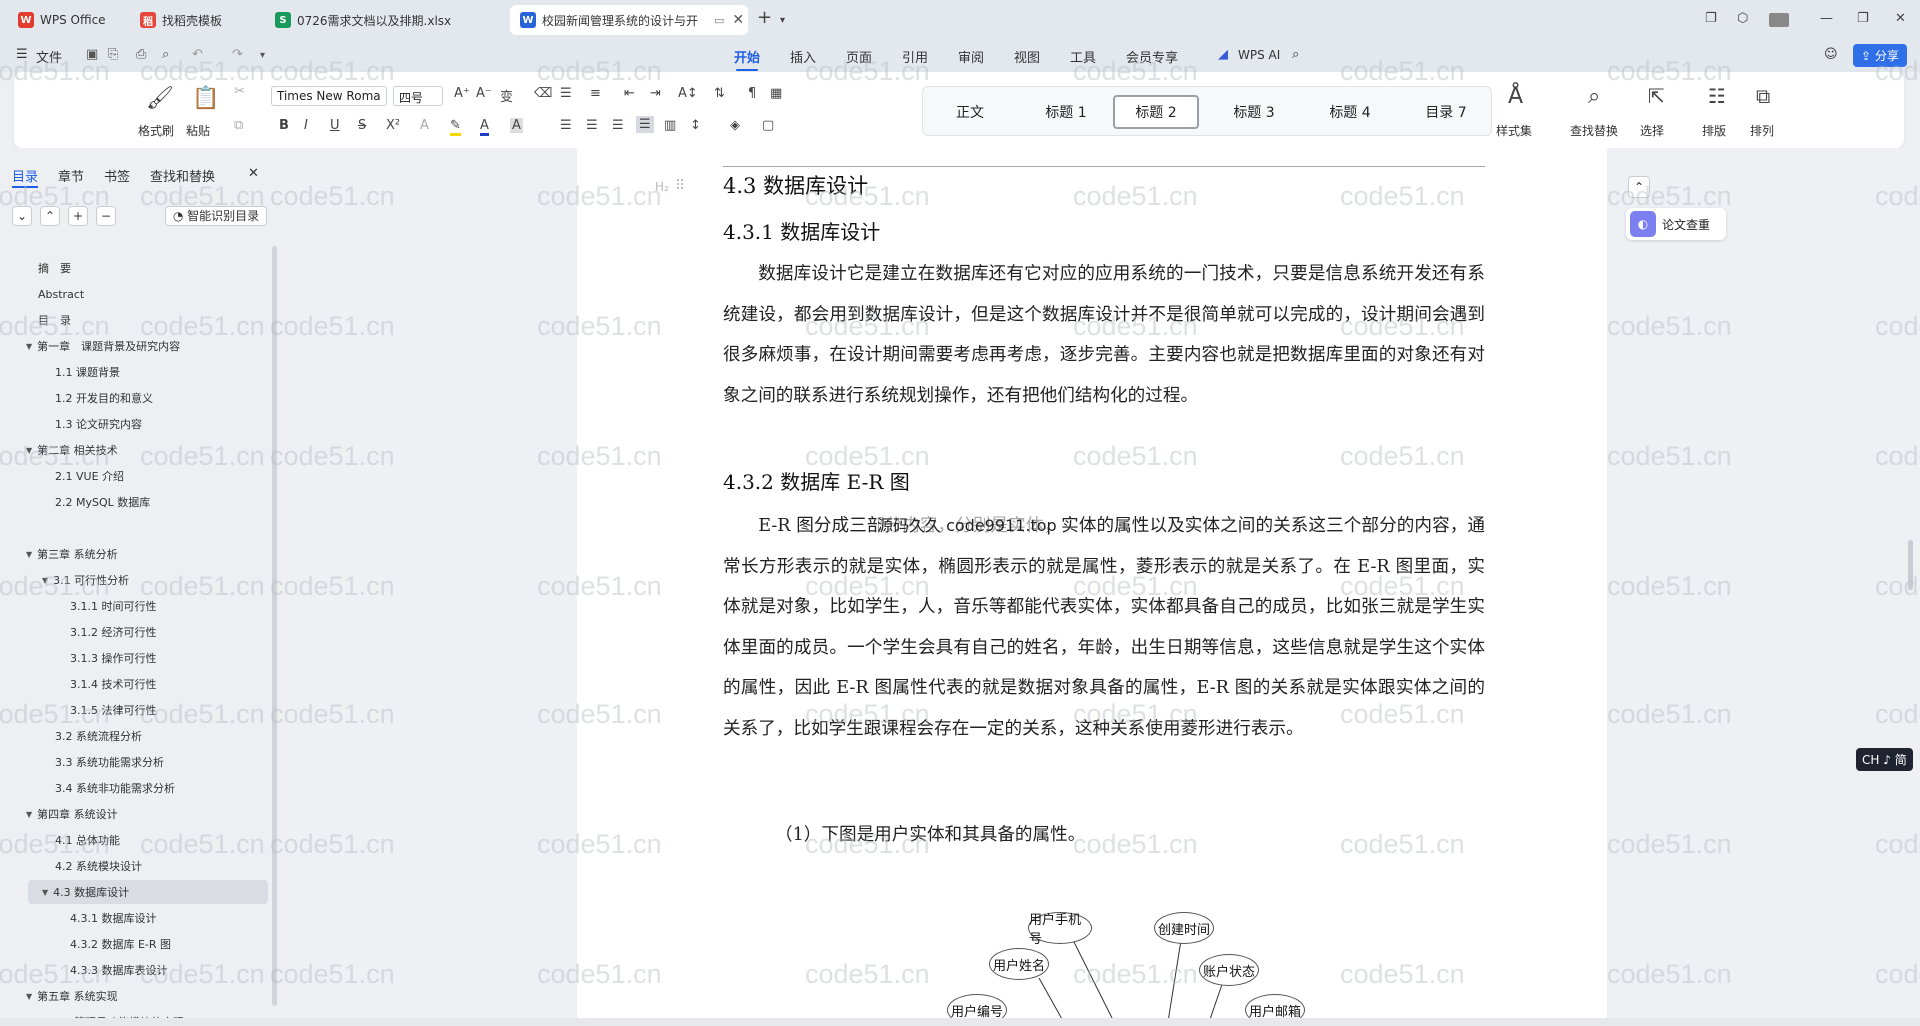 Image resolution: width=1920 pixels, height=1026 pixels. I want to click on close-pane-icon: ✕, so click(253, 173).